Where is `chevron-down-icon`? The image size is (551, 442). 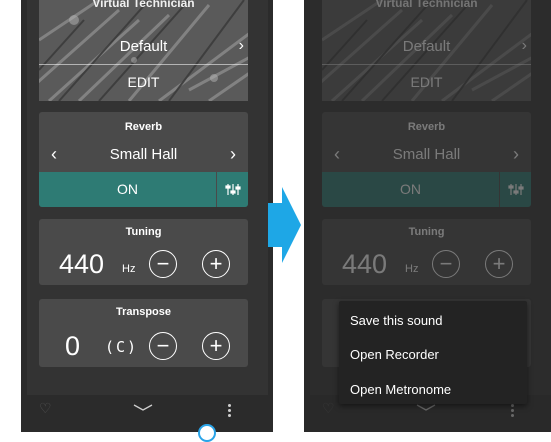 chevron-down-icon is located at coordinates (143, 408).